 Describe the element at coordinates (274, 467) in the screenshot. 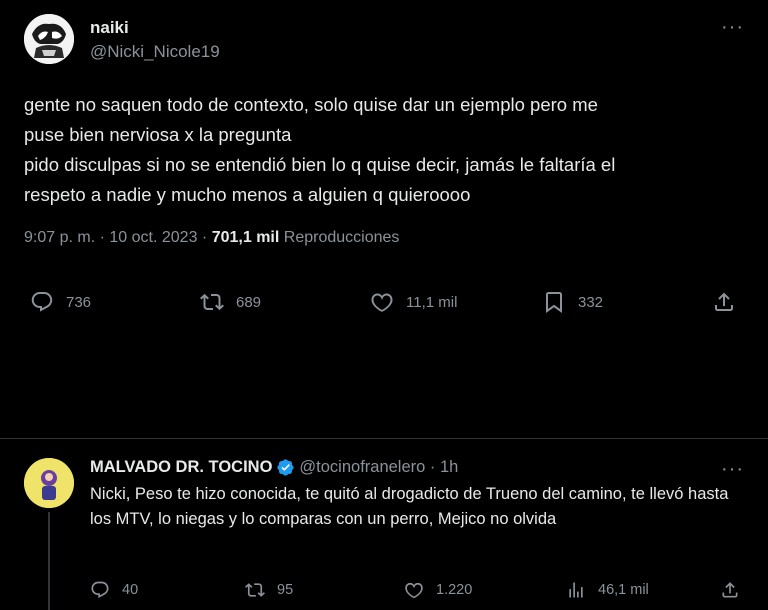

I see `reply-header: MALVADO DR. TOCINO @tocinofranelero · 1h` at that location.